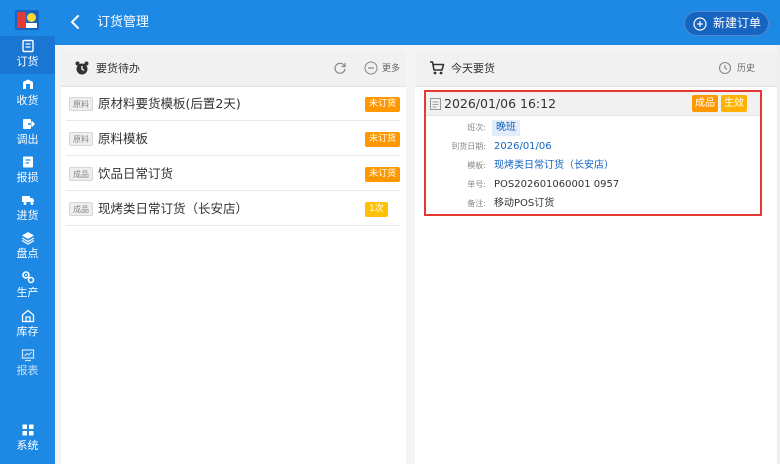 Image resolution: width=780 pixels, height=464 pixels. What do you see at coordinates (435, 104) in the screenshot?
I see `document-icon` at bounding box center [435, 104].